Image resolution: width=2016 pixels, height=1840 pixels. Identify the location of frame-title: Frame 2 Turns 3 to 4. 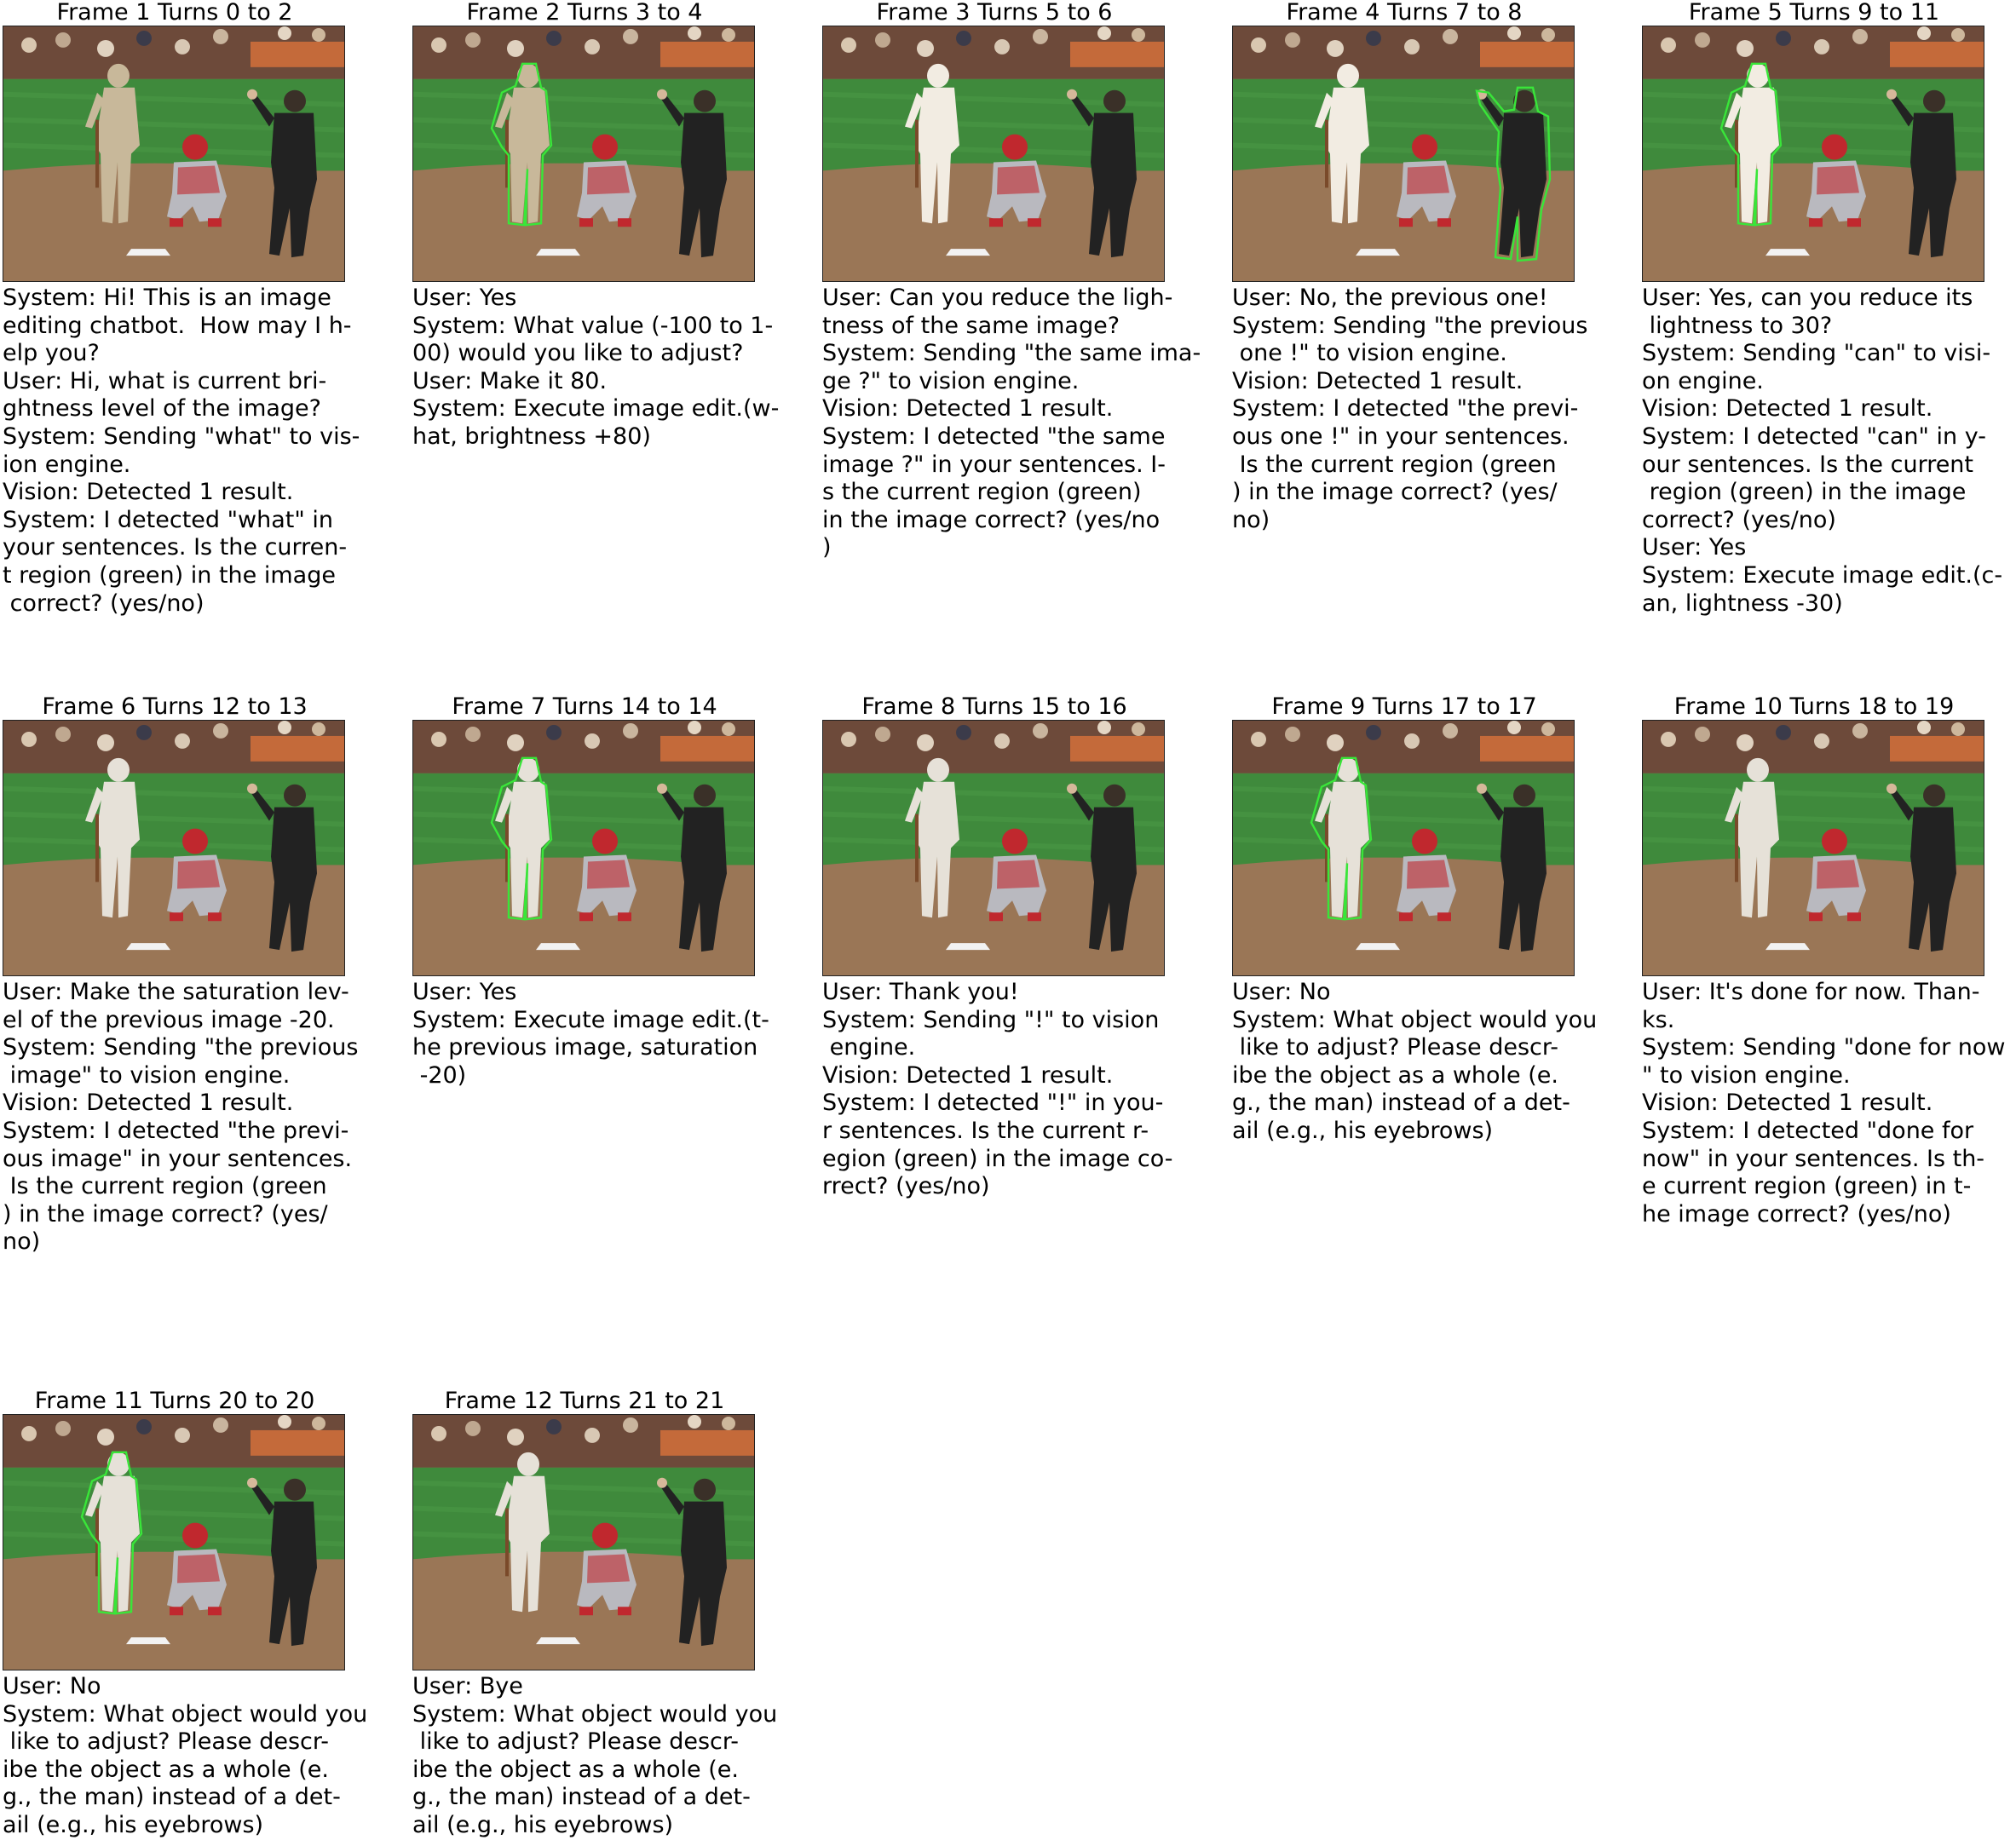
(584, 13).